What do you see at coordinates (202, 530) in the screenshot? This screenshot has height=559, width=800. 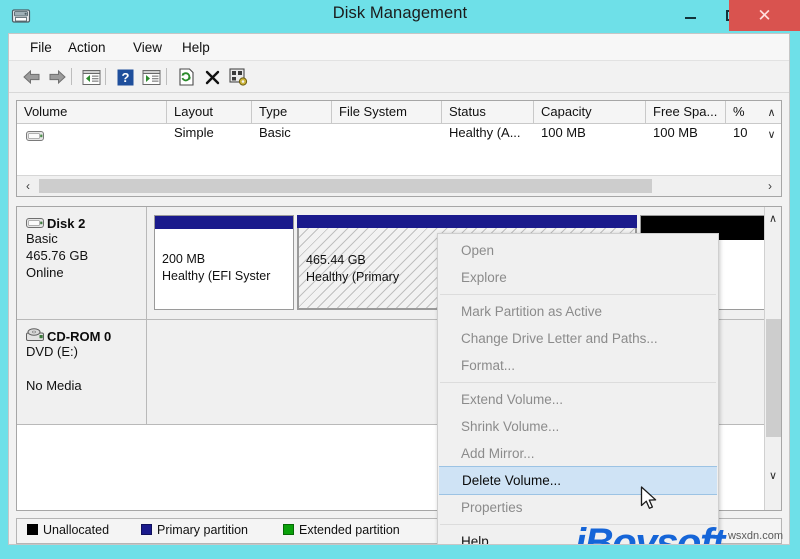 I see `legend-label-primary: Primary partition` at bounding box center [202, 530].